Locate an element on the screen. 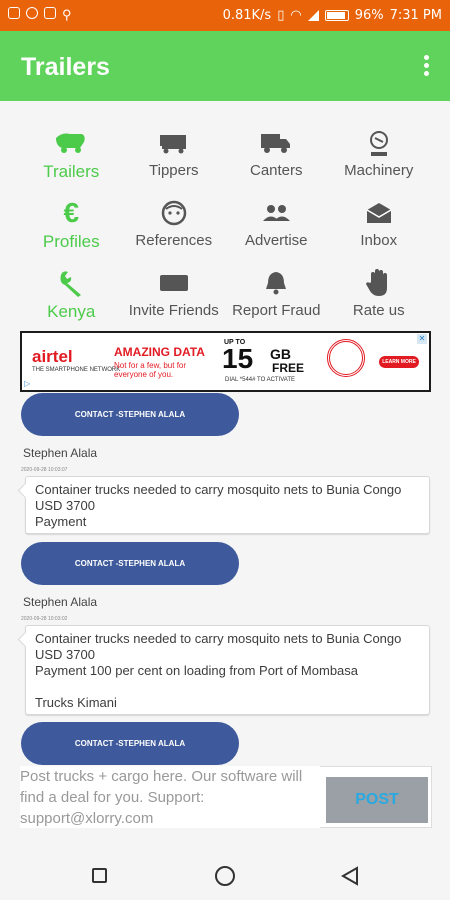 The height and width of the screenshot is (900, 450). adchoices-icon: ▷ is located at coordinates (27, 383).